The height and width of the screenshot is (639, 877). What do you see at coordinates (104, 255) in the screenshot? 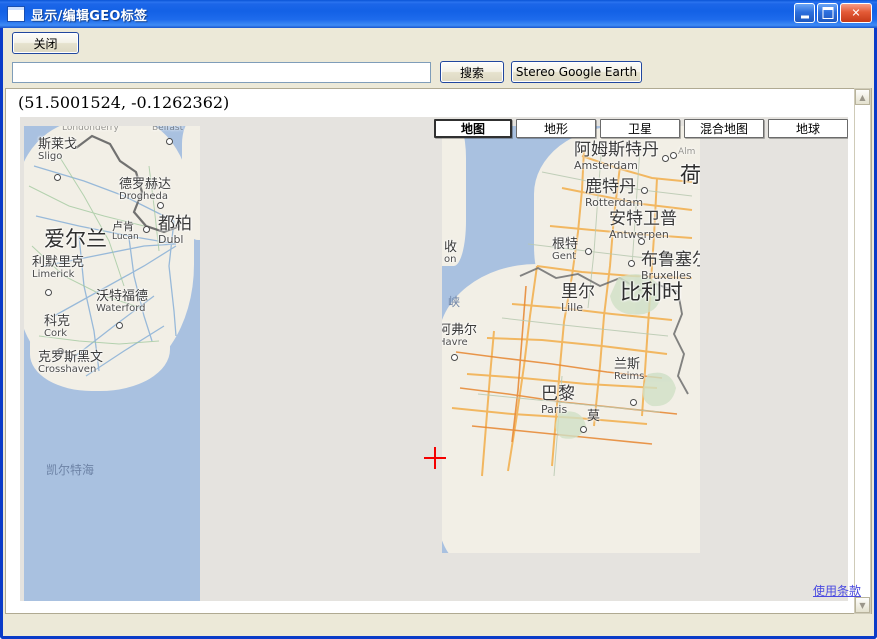
I see `road-network-left` at bounding box center [104, 255].